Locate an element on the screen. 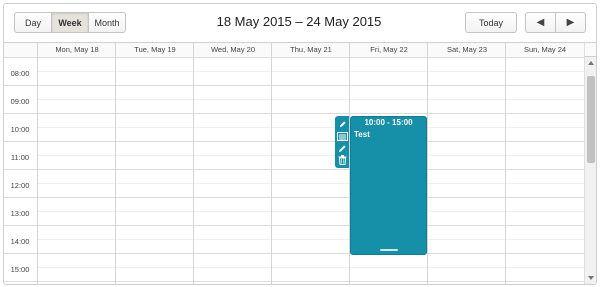  week-view-button: Week is located at coordinates (70, 22).